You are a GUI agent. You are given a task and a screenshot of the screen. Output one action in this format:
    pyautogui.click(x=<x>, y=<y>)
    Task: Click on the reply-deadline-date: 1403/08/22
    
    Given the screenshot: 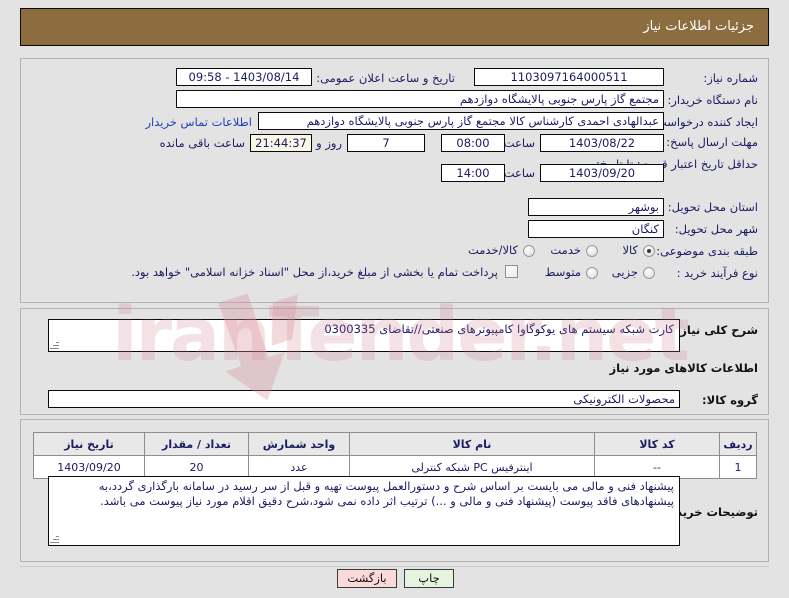 What is the action you would take?
    pyautogui.click(x=602, y=143)
    